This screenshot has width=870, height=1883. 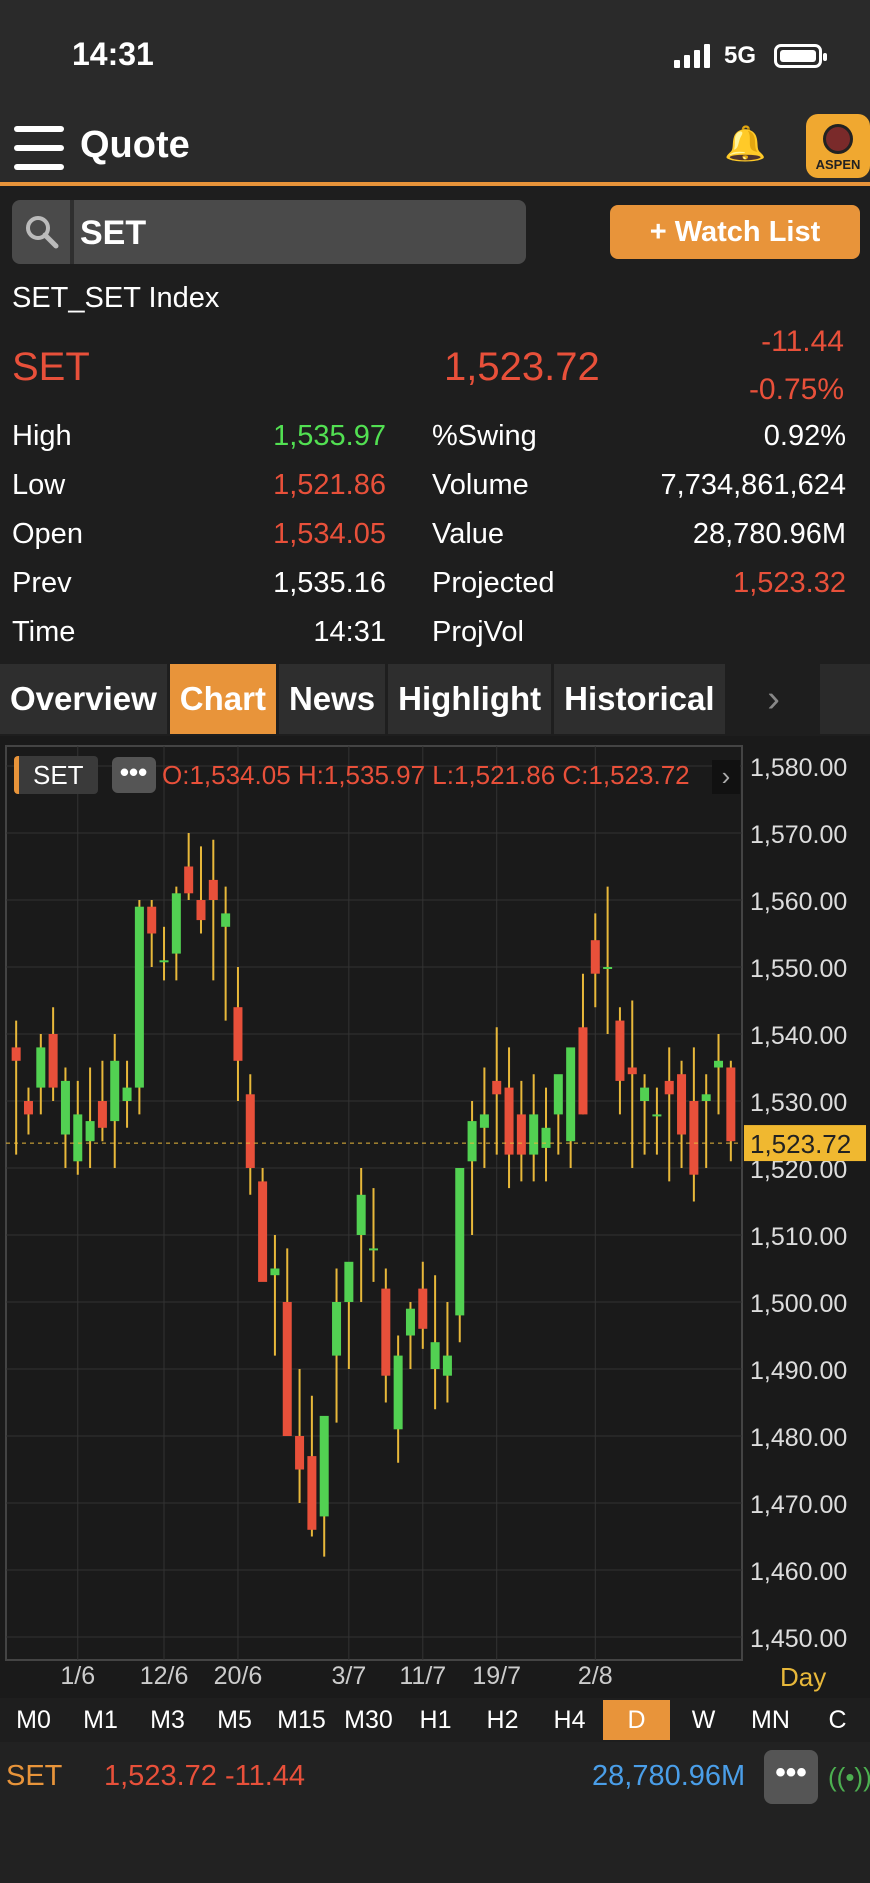 What do you see at coordinates (164, 1676) in the screenshot?
I see `x-tick-label: 12/6` at bounding box center [164, 1676].